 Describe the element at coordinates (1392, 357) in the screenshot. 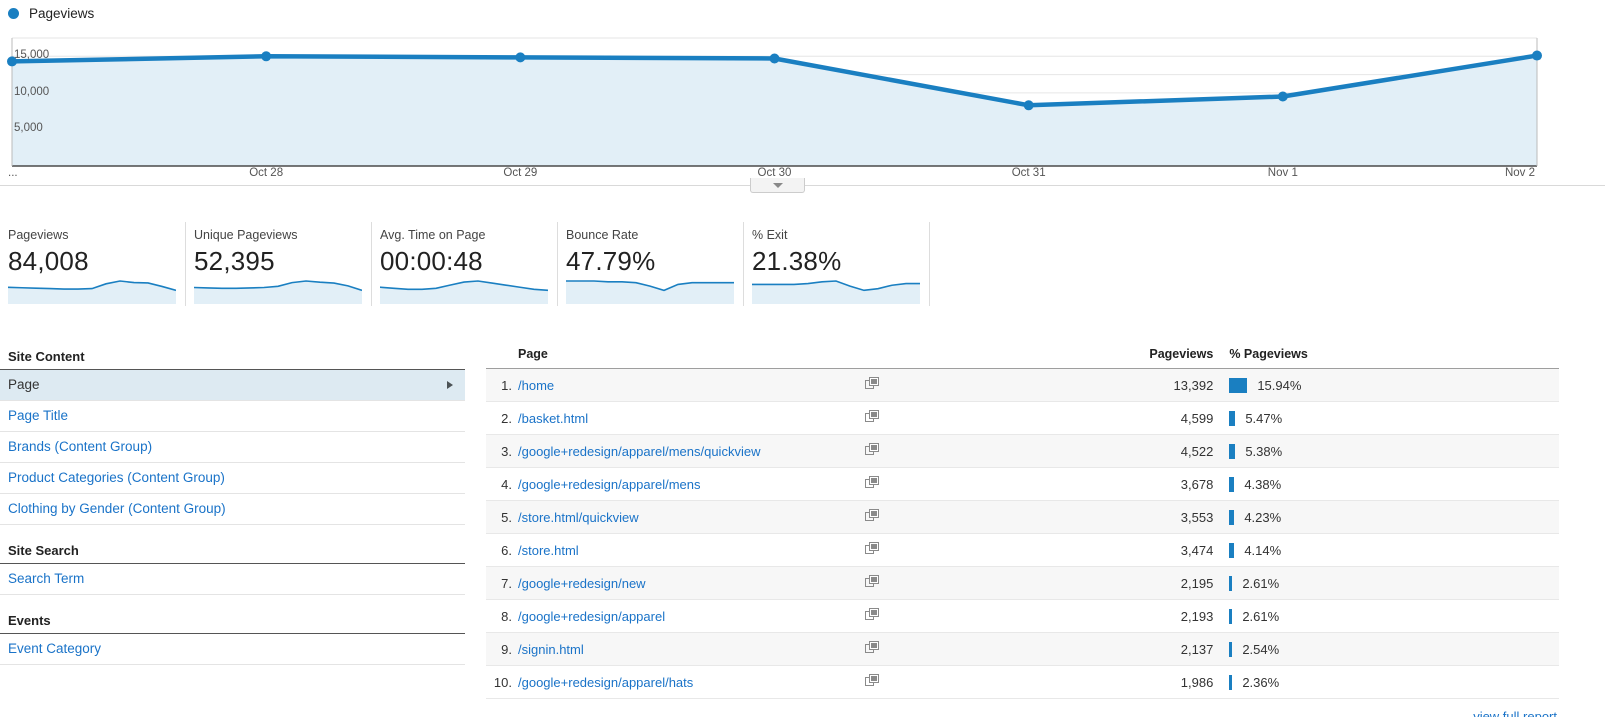

I see `header-pct-pageviews: % Pageviews` at that location.